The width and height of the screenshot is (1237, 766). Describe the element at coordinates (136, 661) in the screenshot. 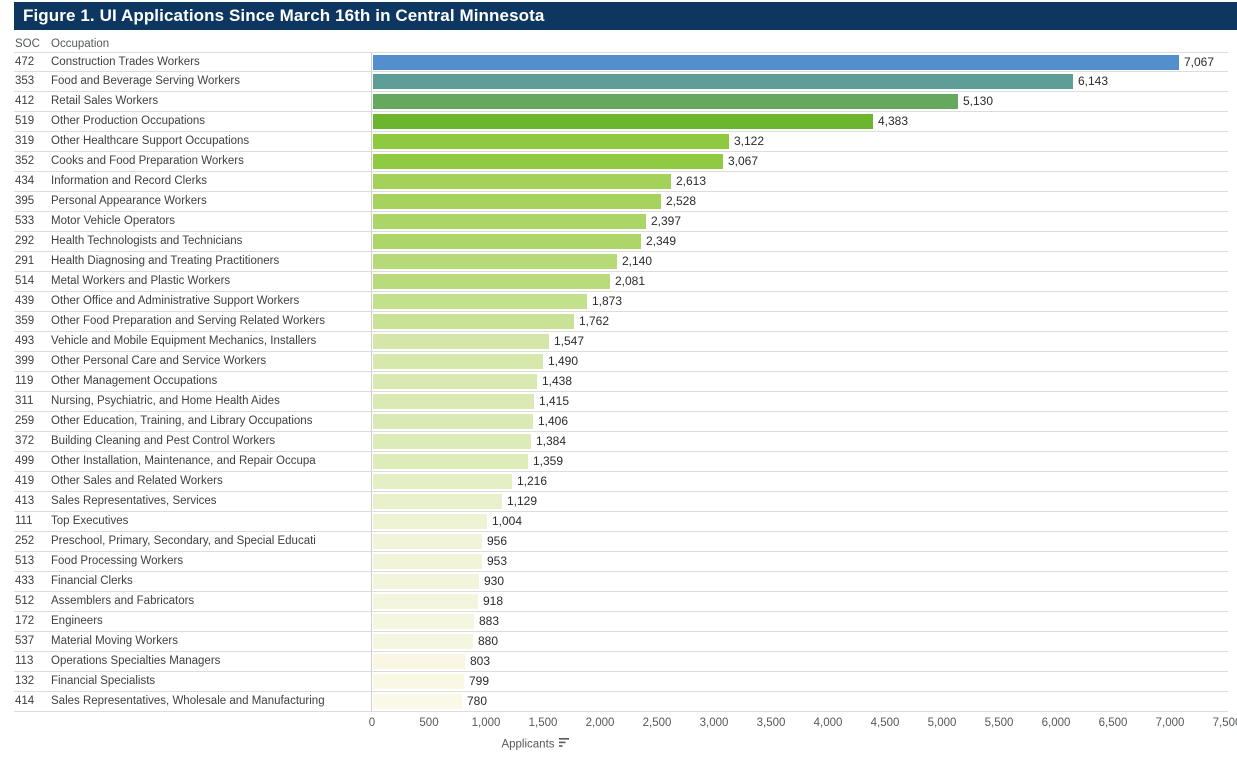

I see `occupation-label: Operations Specialties Managers` at that location.